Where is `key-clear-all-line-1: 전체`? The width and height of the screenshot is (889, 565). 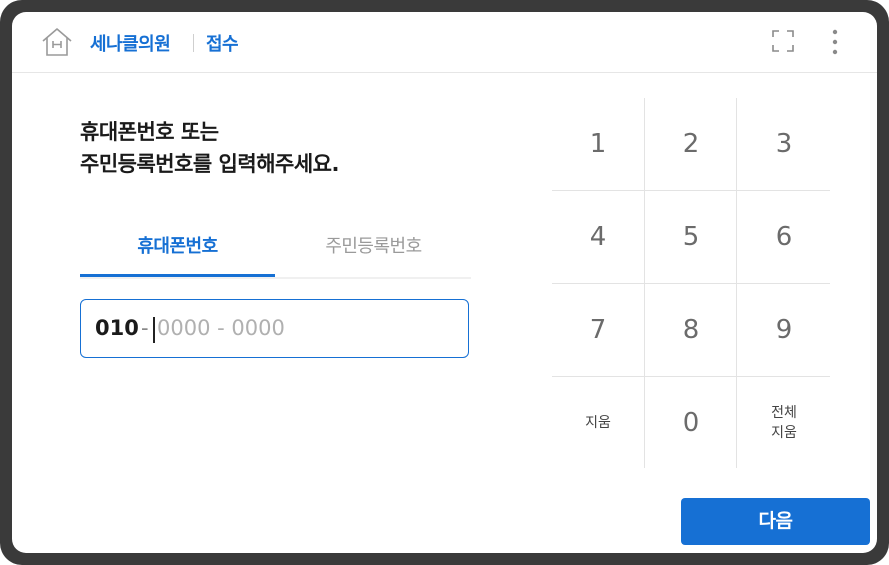 key-clear-all-line-1: 전체 is located at coordinates (784, 413).